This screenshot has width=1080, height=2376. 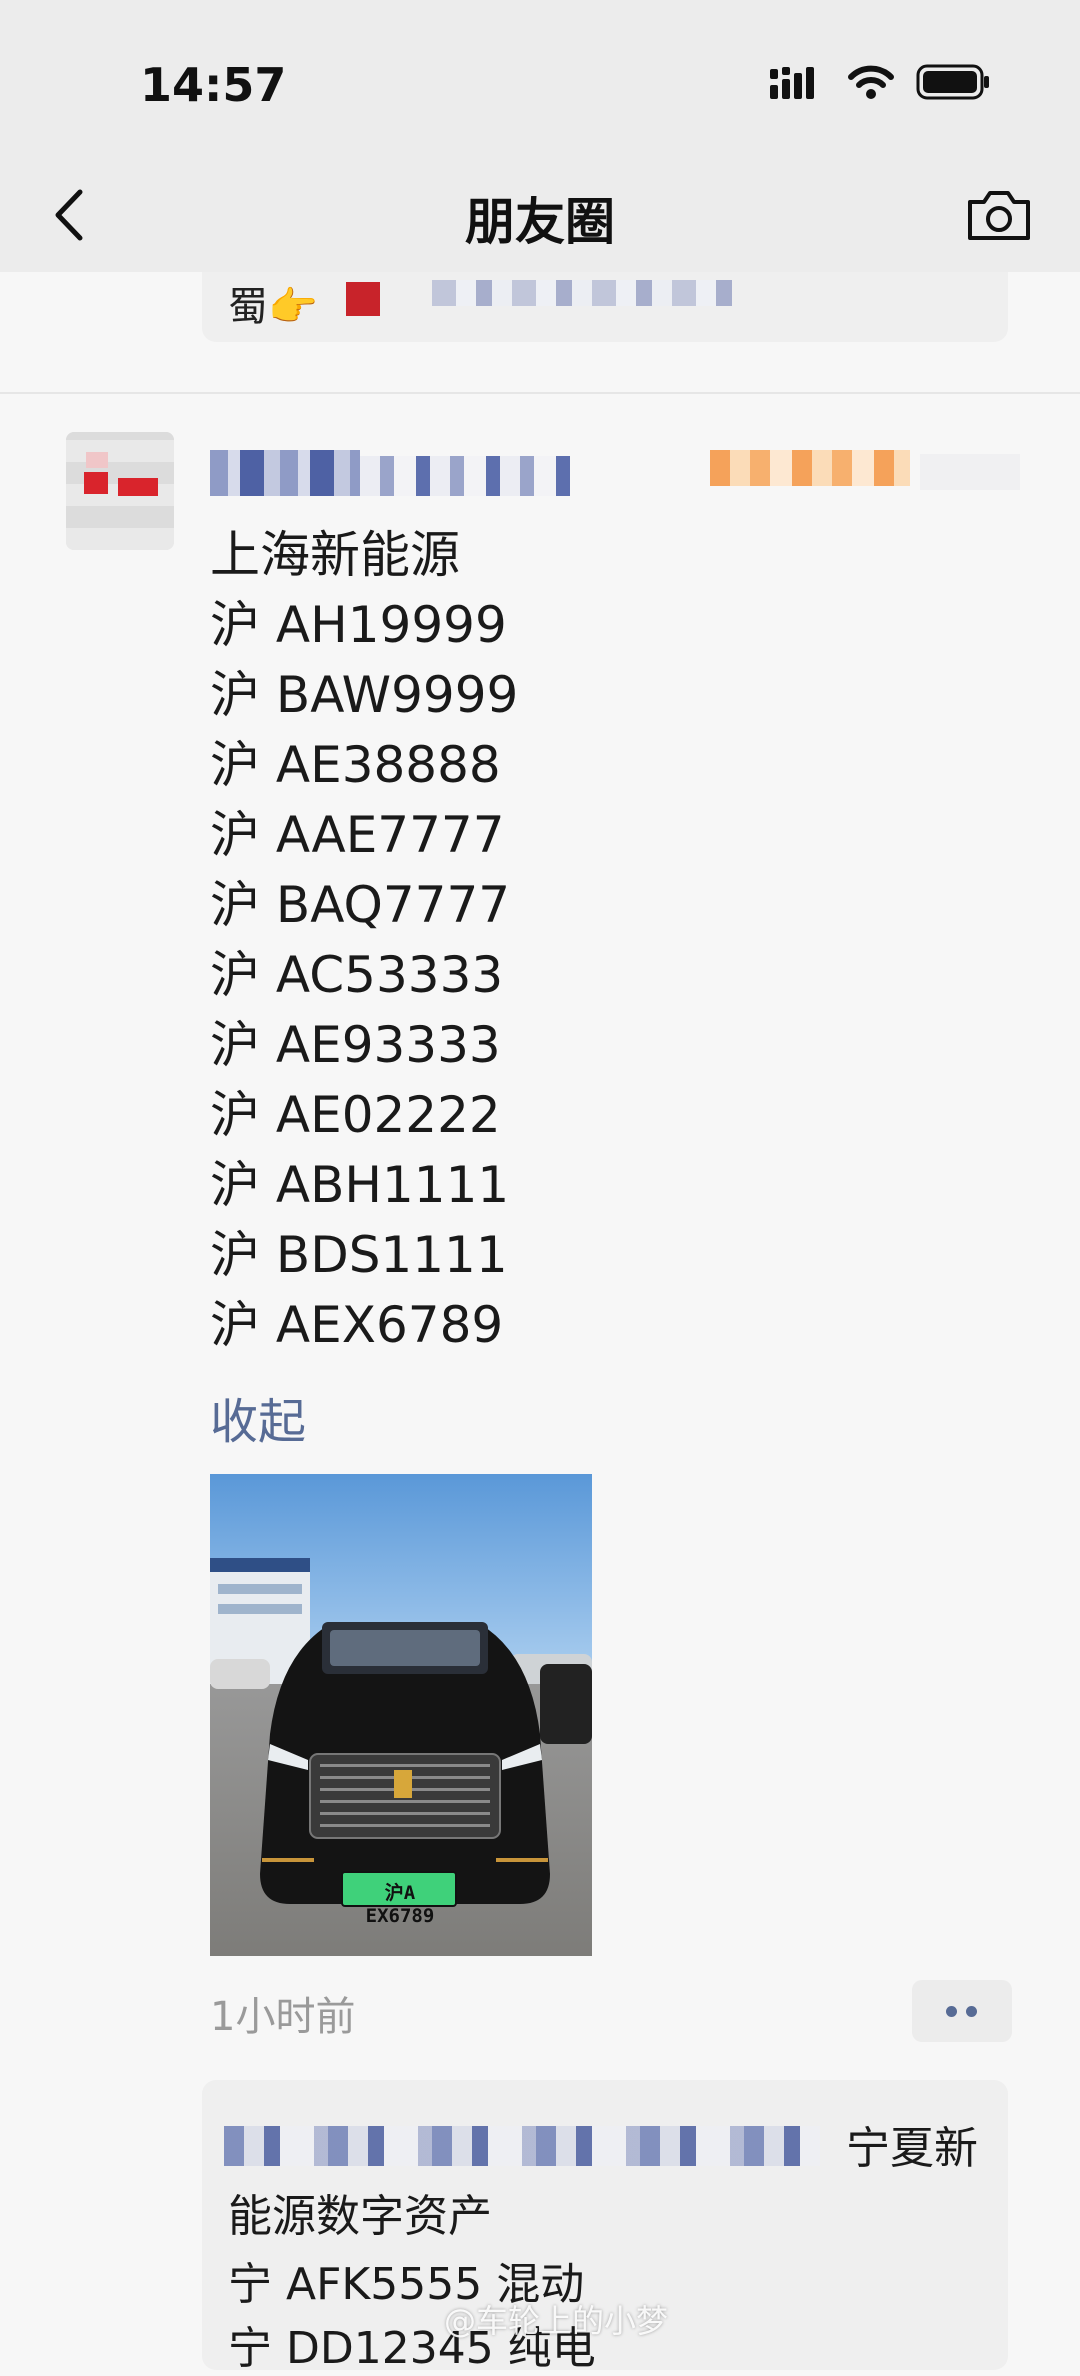 What do you see at coordinates (283, 2017) in the screenshot?
I see `post-time: 1小时前` at bounding box center [283, 2017].